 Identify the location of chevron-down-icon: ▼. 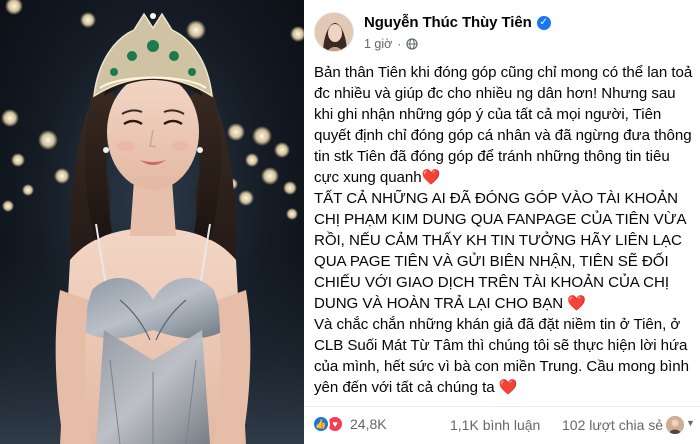
(690, 423).